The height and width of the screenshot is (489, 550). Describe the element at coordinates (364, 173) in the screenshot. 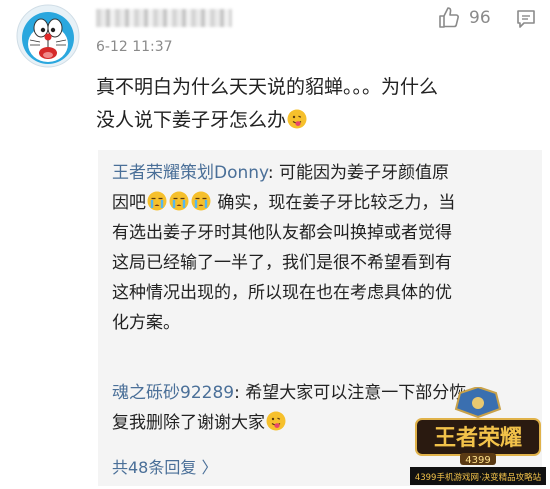

I see `reply-text: 可能因为姜子牙颜值原` at that location.